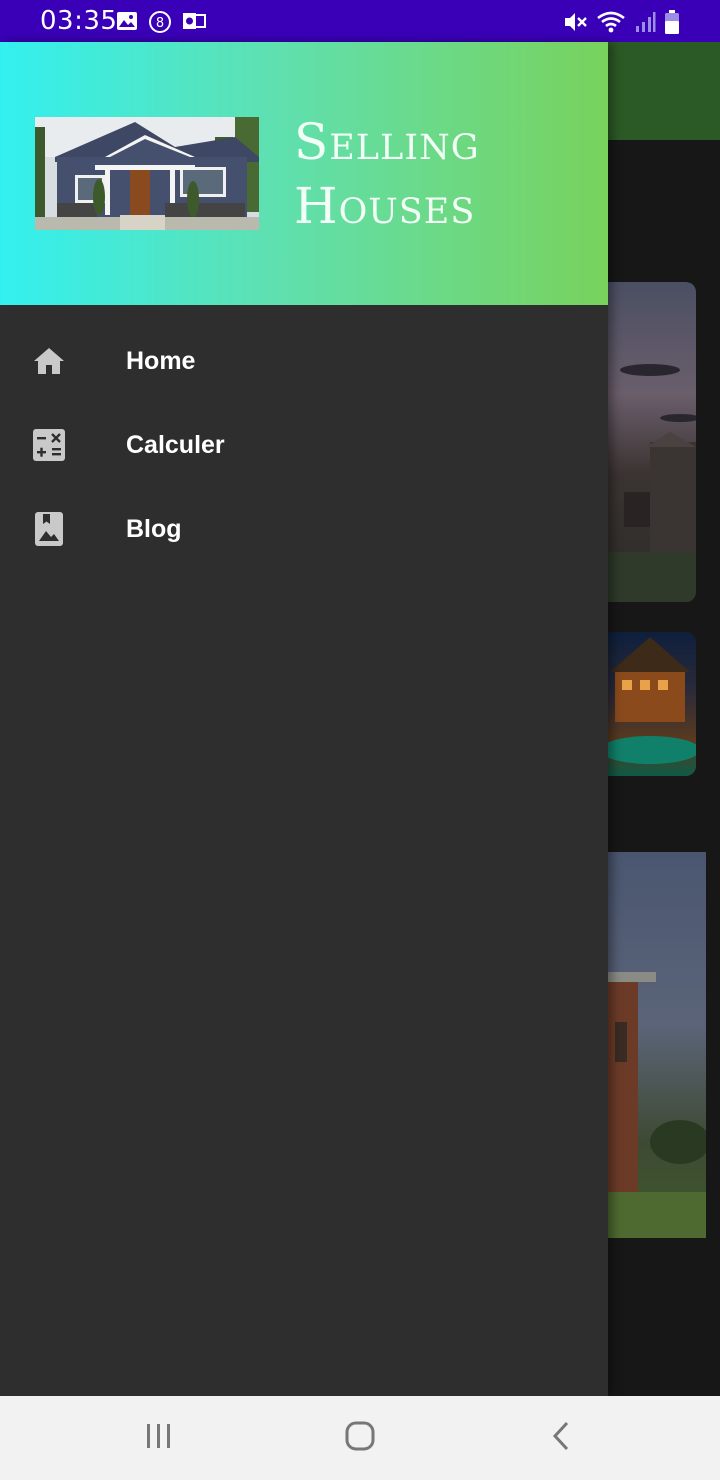 The width and height of the screenshot is (720, 1480). Describe the element at coordinates (645, 24) in the screenshot. I see `signal-icon` at that location.